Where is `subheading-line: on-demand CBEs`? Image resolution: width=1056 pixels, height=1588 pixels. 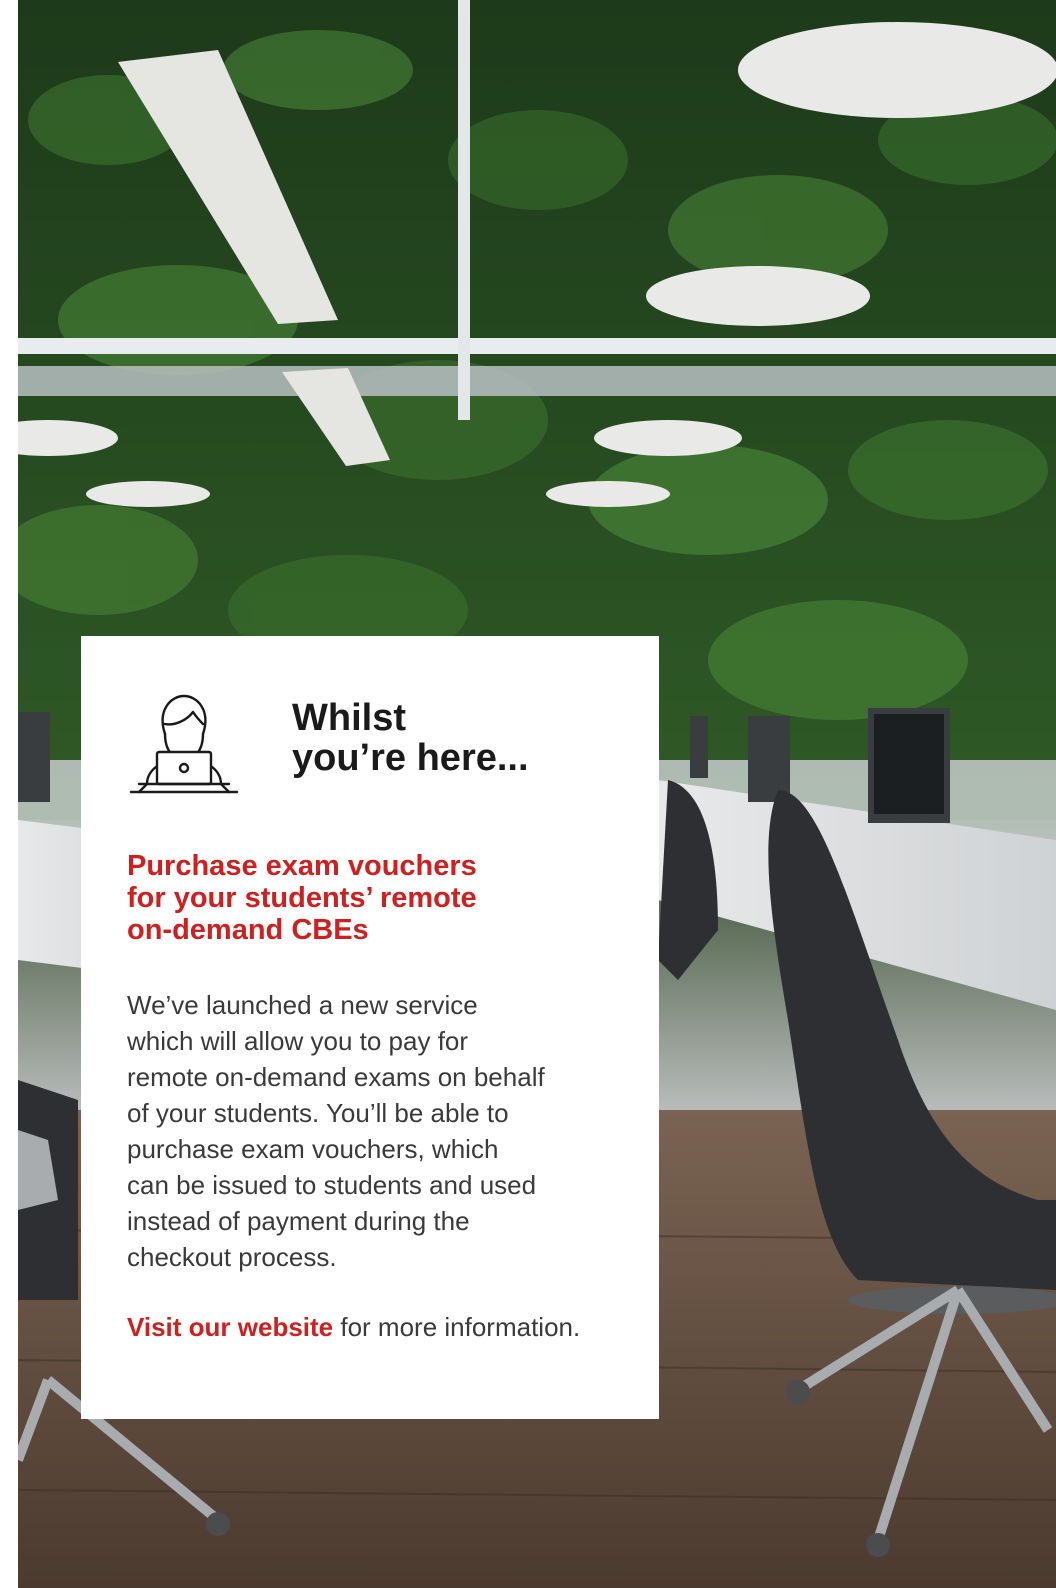 subheading-line: on-demand CBEs is located at coordinates (248, 930).